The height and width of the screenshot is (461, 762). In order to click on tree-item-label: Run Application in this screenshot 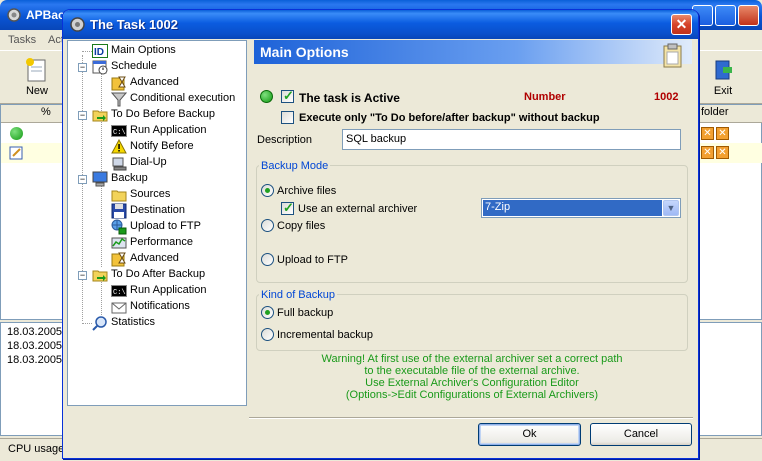, I will do `click(168, 130)`.